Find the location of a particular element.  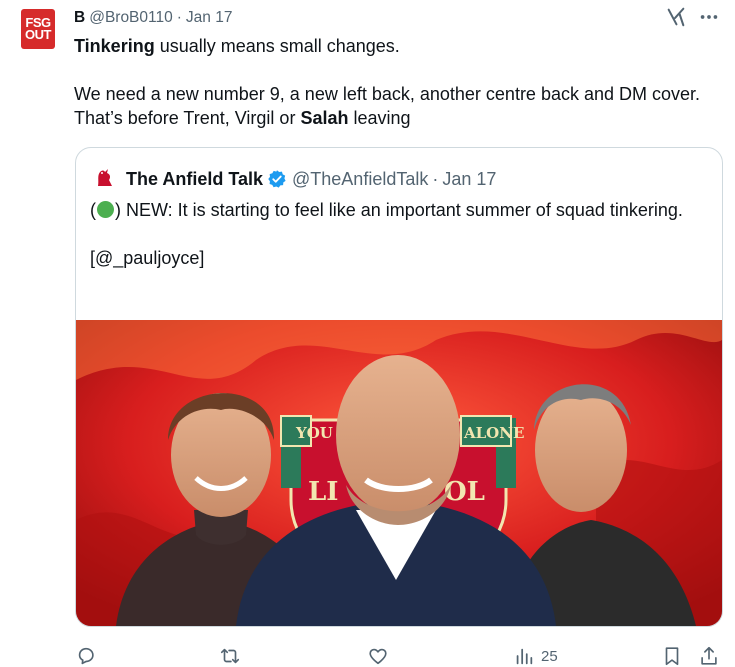

logo-text-bottom: OUT is located at coordinates (38, 34).